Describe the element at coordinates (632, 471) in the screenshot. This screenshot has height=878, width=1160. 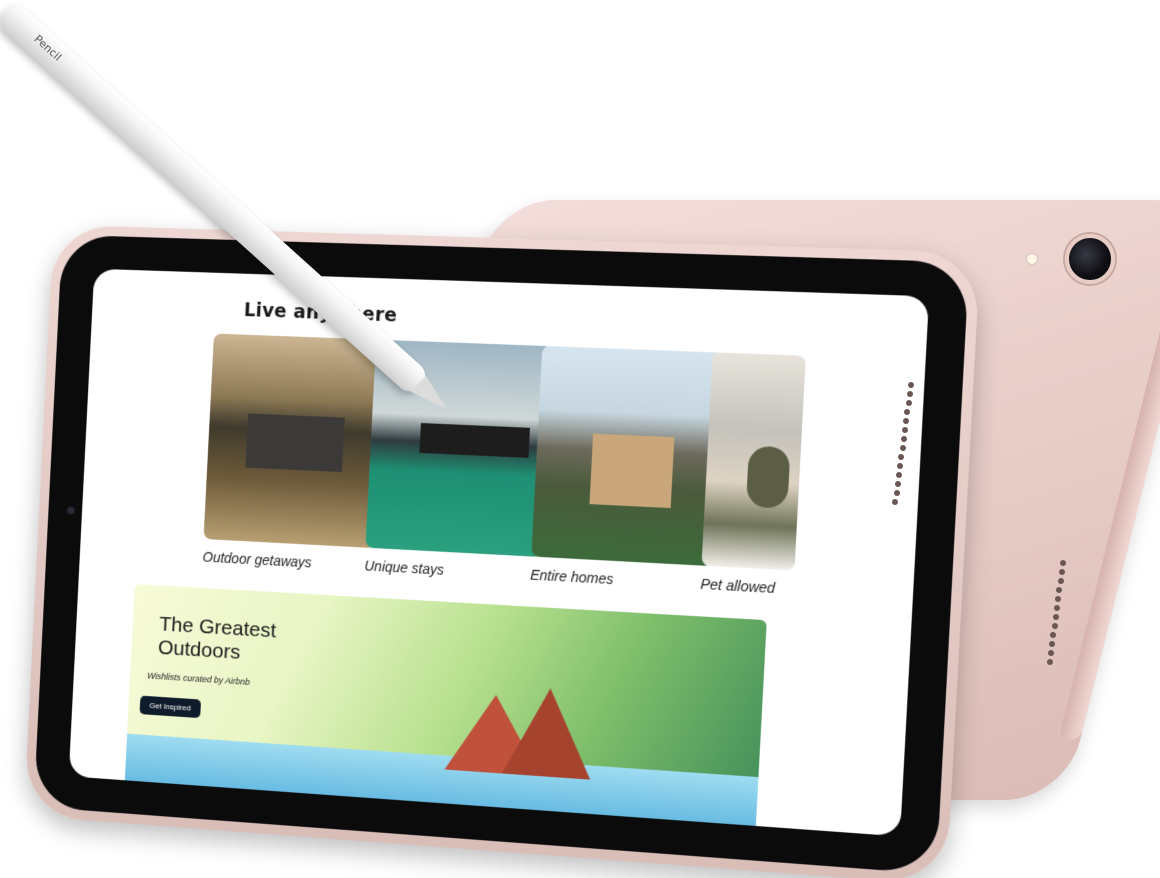
I see `cabin-image` at that location.